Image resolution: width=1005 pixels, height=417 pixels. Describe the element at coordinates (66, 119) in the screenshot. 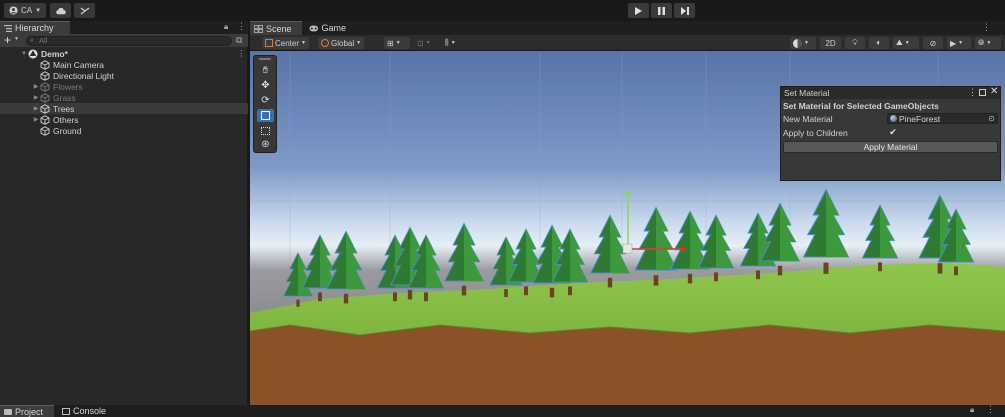

I see `hierarchy-item-label: Others` at that location.